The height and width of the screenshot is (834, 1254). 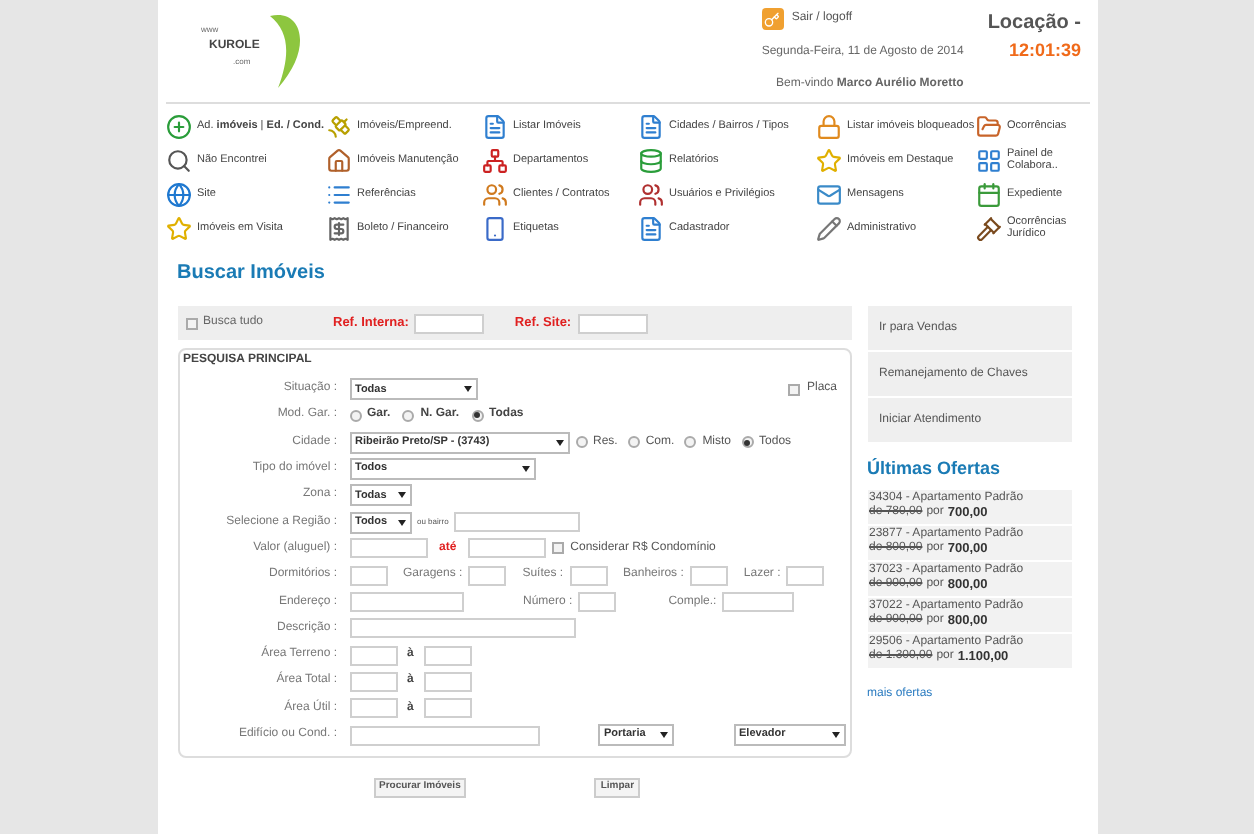 I want to click on offers-title: Últimas Ofertas, so click(x=935, y=469).